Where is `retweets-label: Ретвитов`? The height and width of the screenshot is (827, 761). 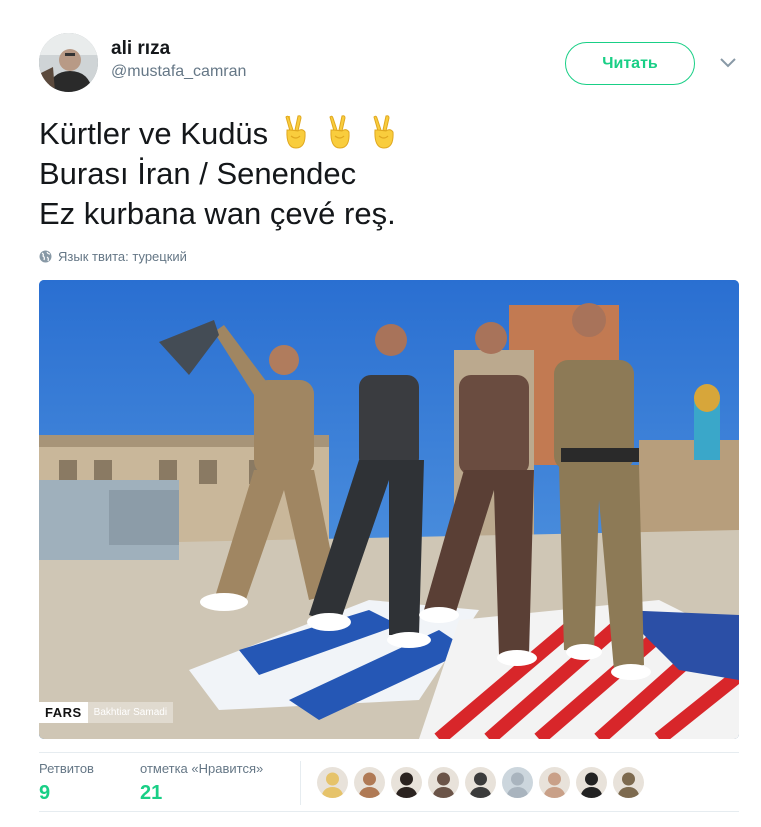
retweets-label: Ретвитов is located at coordinates (66, 768).